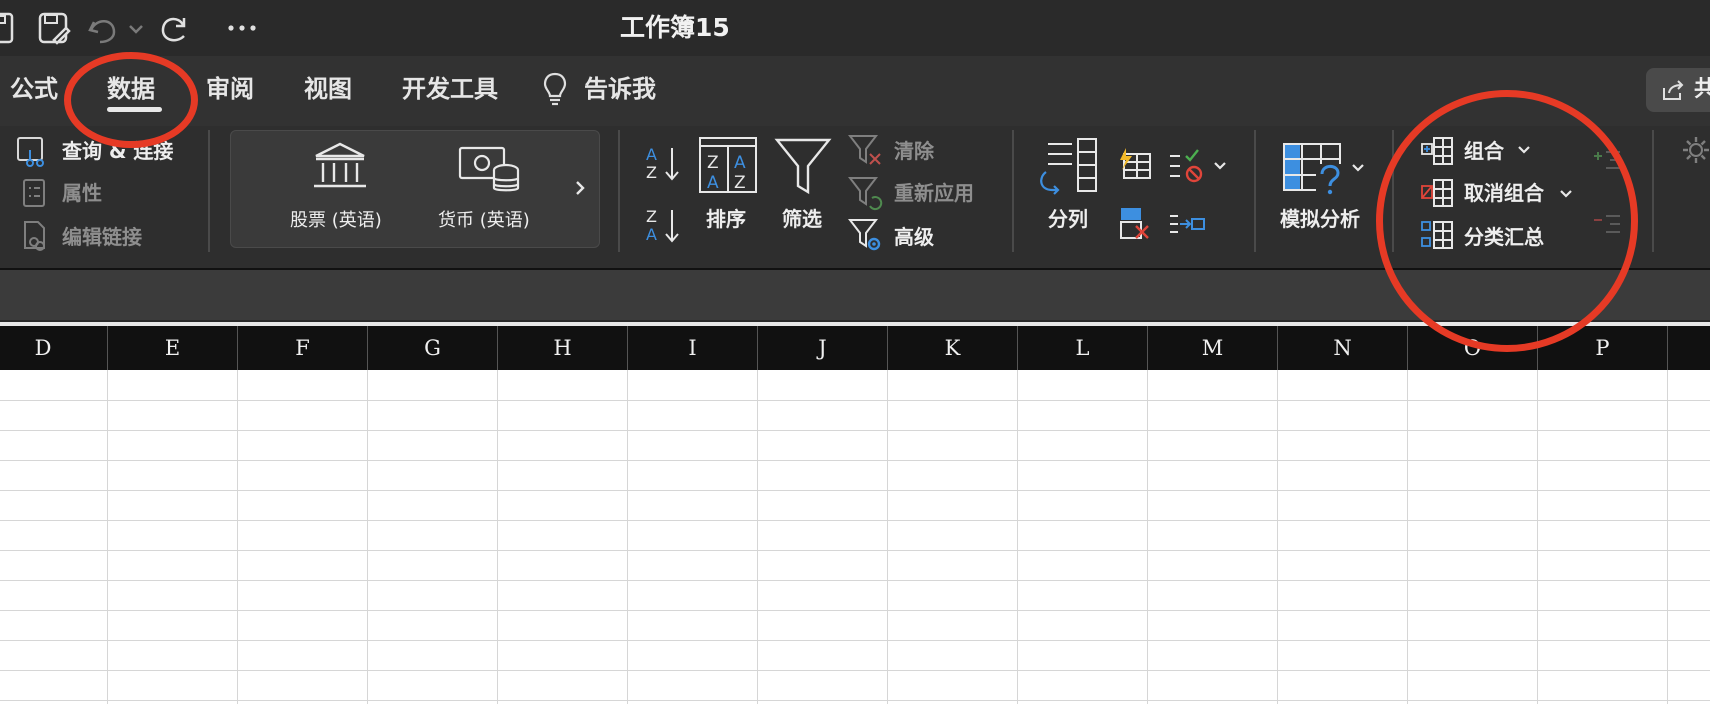 The height and width of the screenshot is (704, 1710). What do you see at coordinates (484, 221) in the screenshot?
I see `currency-button: 货币 (英语)` at bounding box center [484, 221].